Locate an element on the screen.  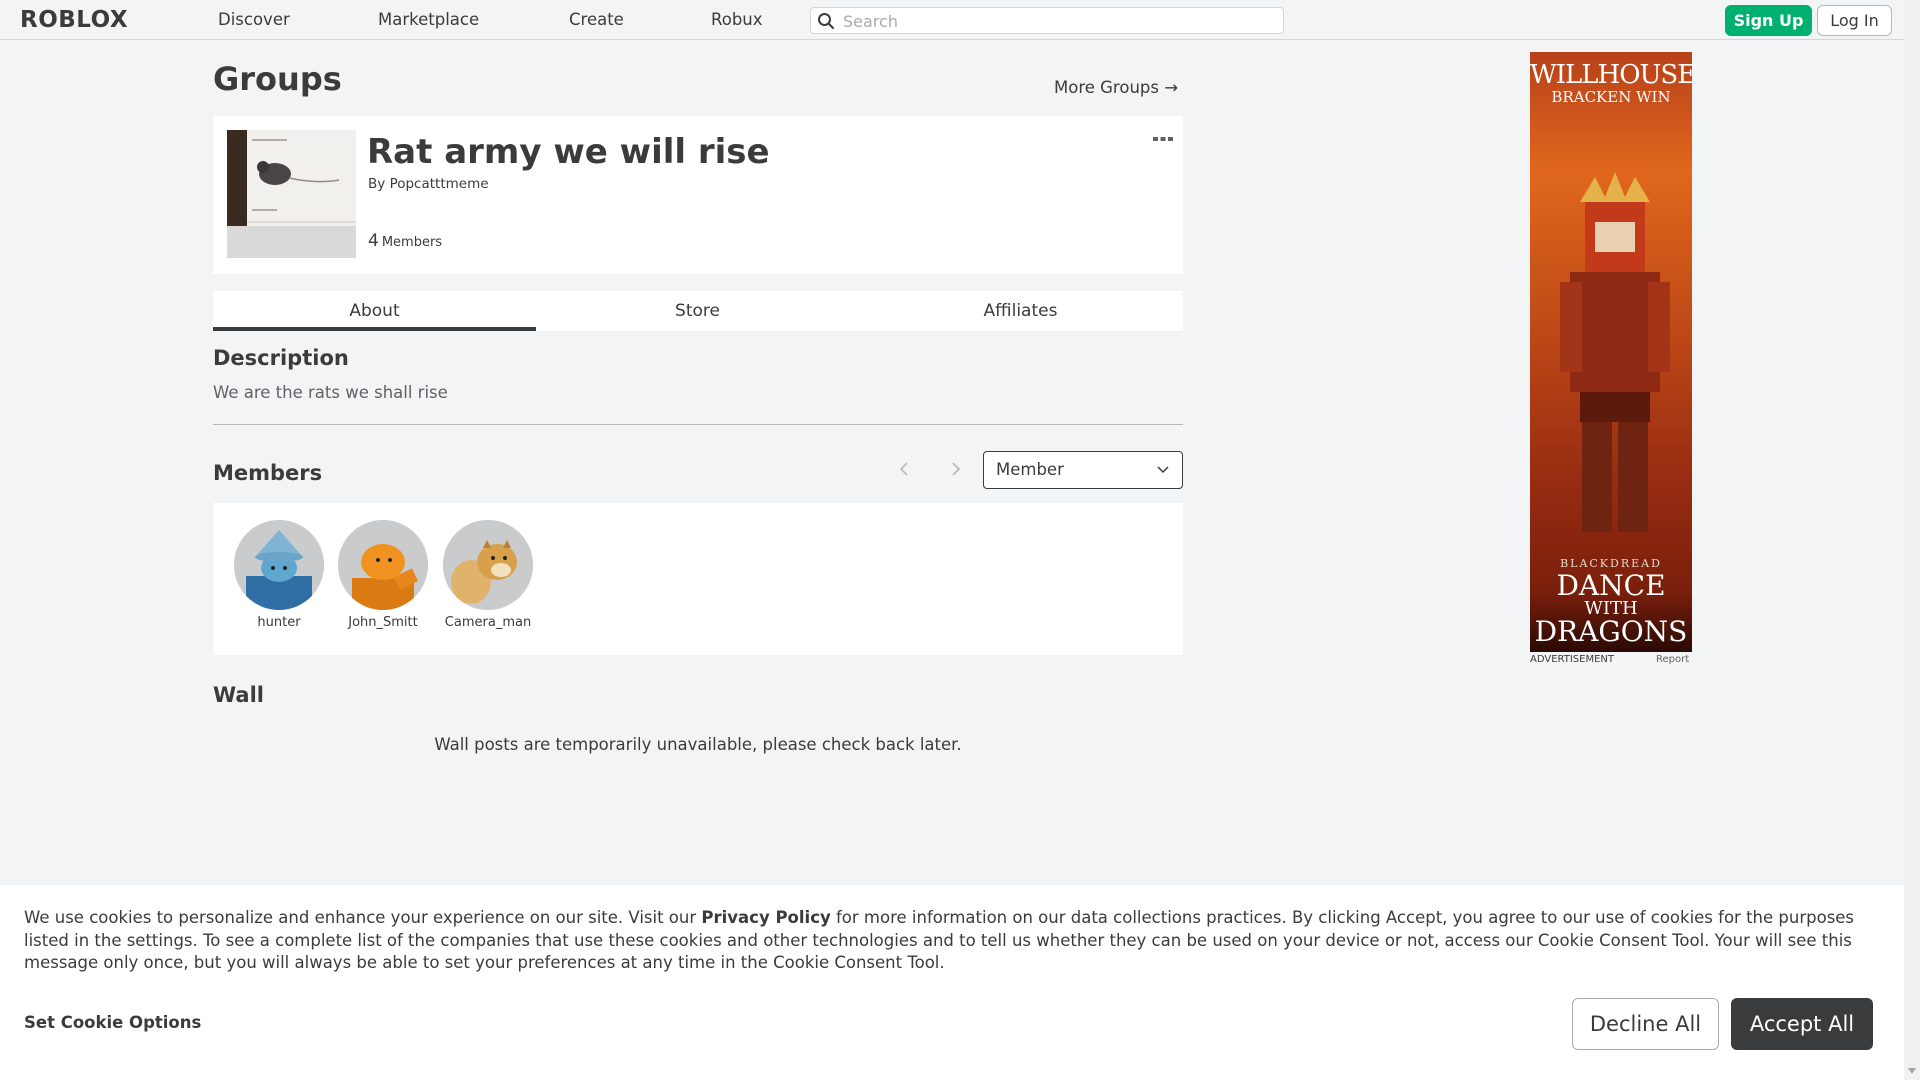
privacy-policy-link: Privacy Policy is located at coordinates (765, 917).